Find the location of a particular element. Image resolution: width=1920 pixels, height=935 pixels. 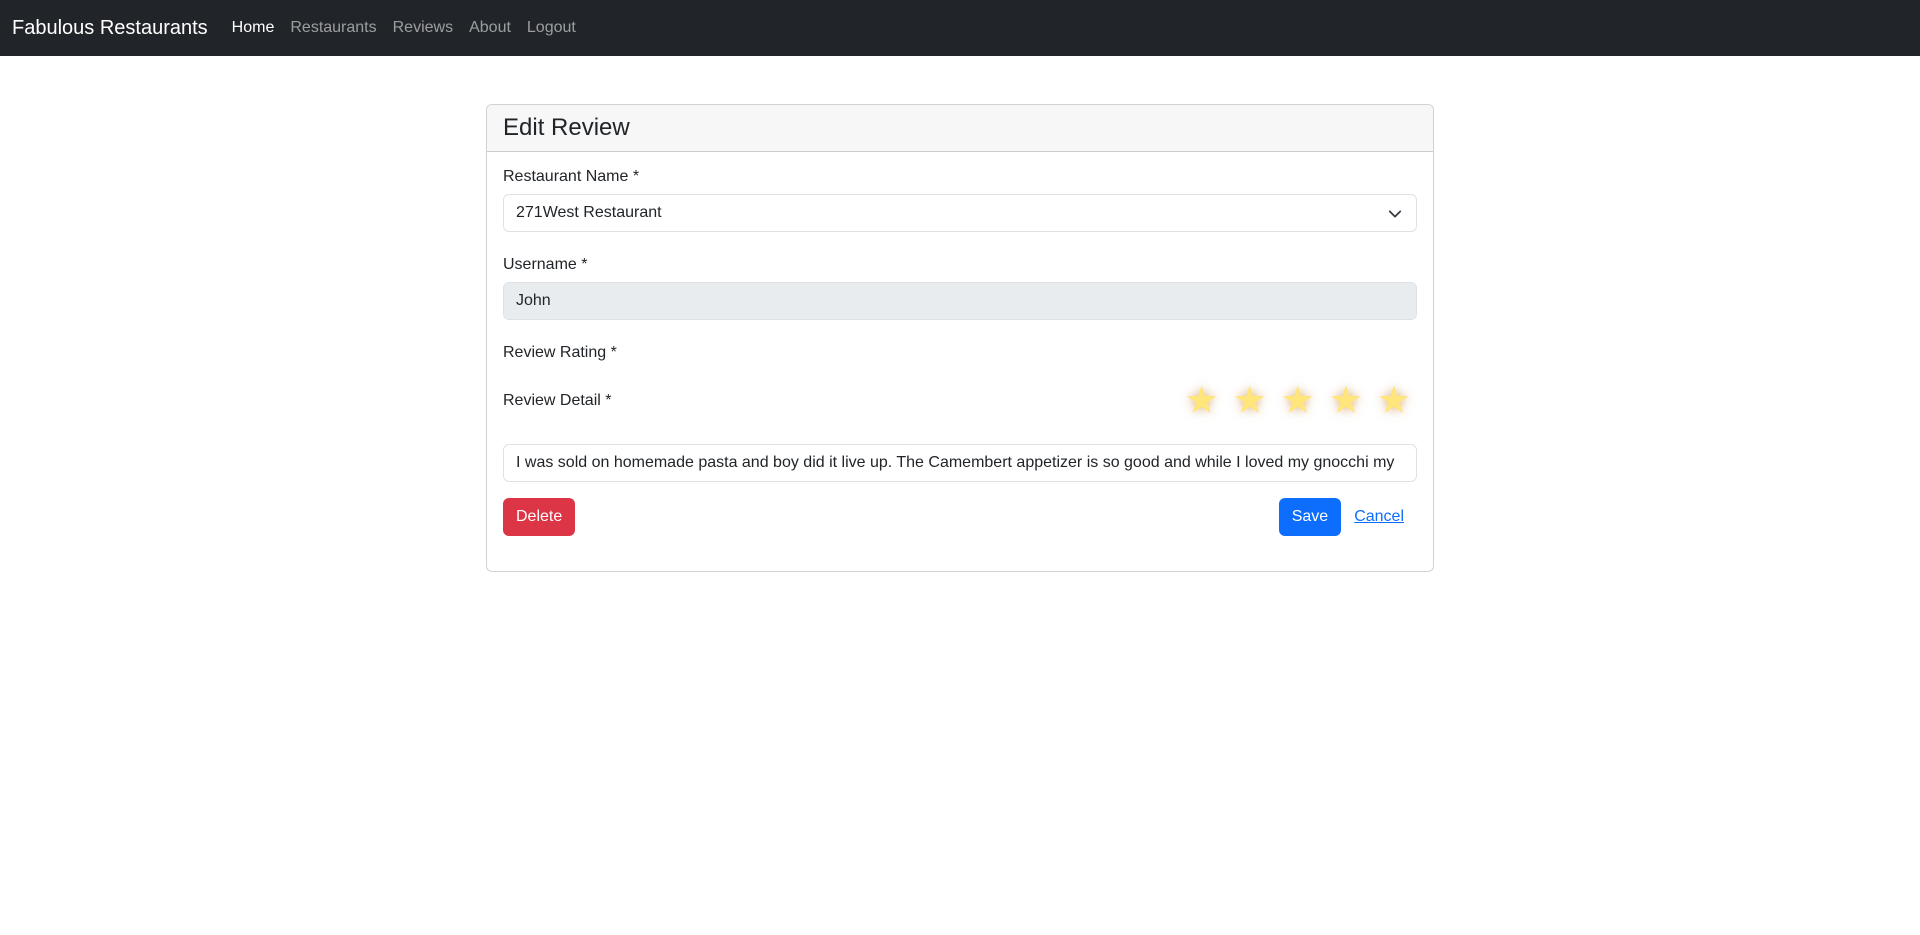

restaurant-select-value: 271West Restaurant is located at coordinates (589, 212).